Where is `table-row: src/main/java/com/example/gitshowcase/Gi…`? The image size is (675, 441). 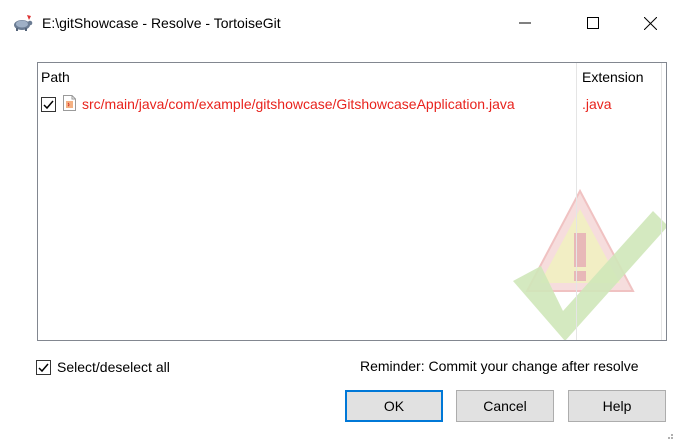
table-row: src/main/java/com/example/gitshowcase/Gi… is located at coordinates (352, 104).